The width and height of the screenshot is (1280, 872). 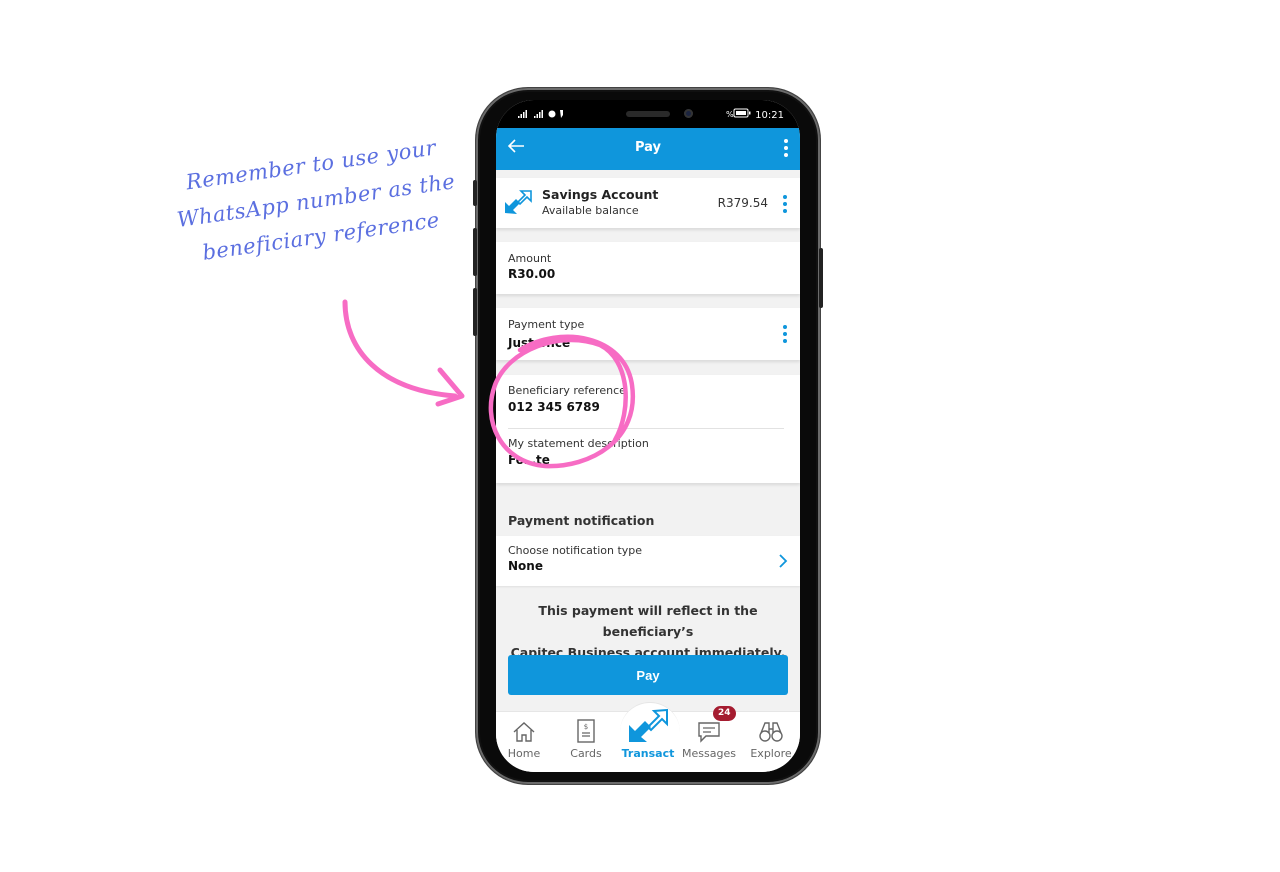 What do you see at coordinates (532, 274) in the screenshot?
I see `amount-value: R30.00` at bounding box center [532, 274].